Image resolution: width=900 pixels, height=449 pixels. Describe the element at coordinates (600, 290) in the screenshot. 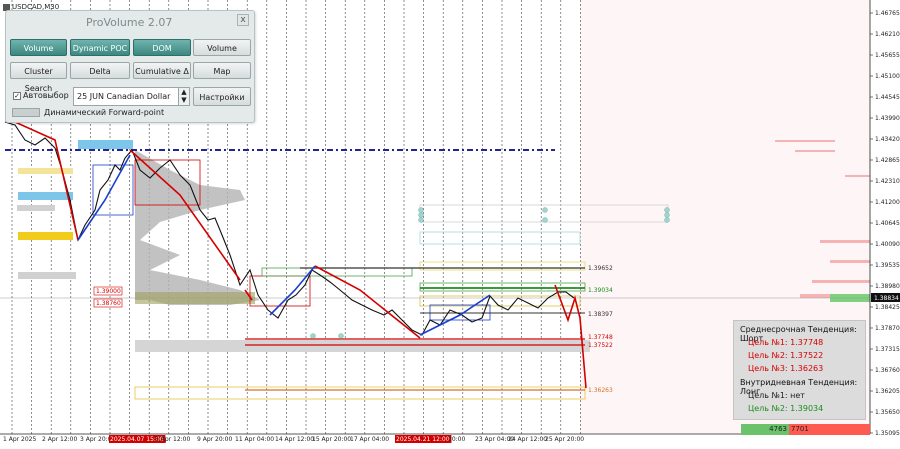

I see `level-label: 1.39034` at that location.